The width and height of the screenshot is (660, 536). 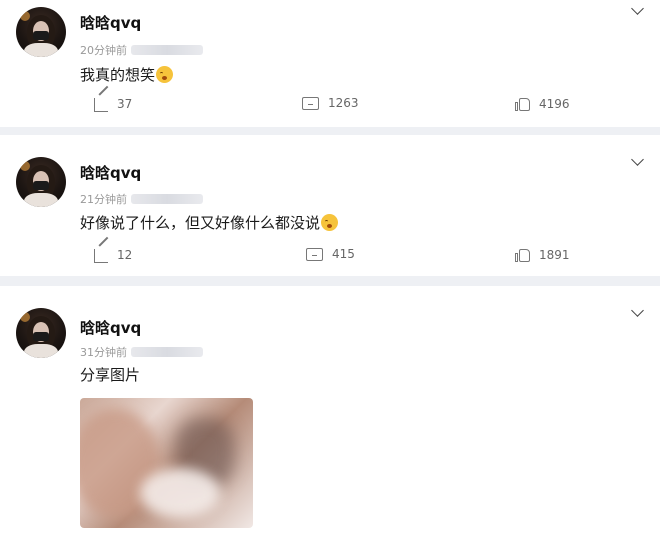 What do you see at coordinates (125, 104) in the screenshot?
I see `repost-count: 37` at bounding box center [125, 104].